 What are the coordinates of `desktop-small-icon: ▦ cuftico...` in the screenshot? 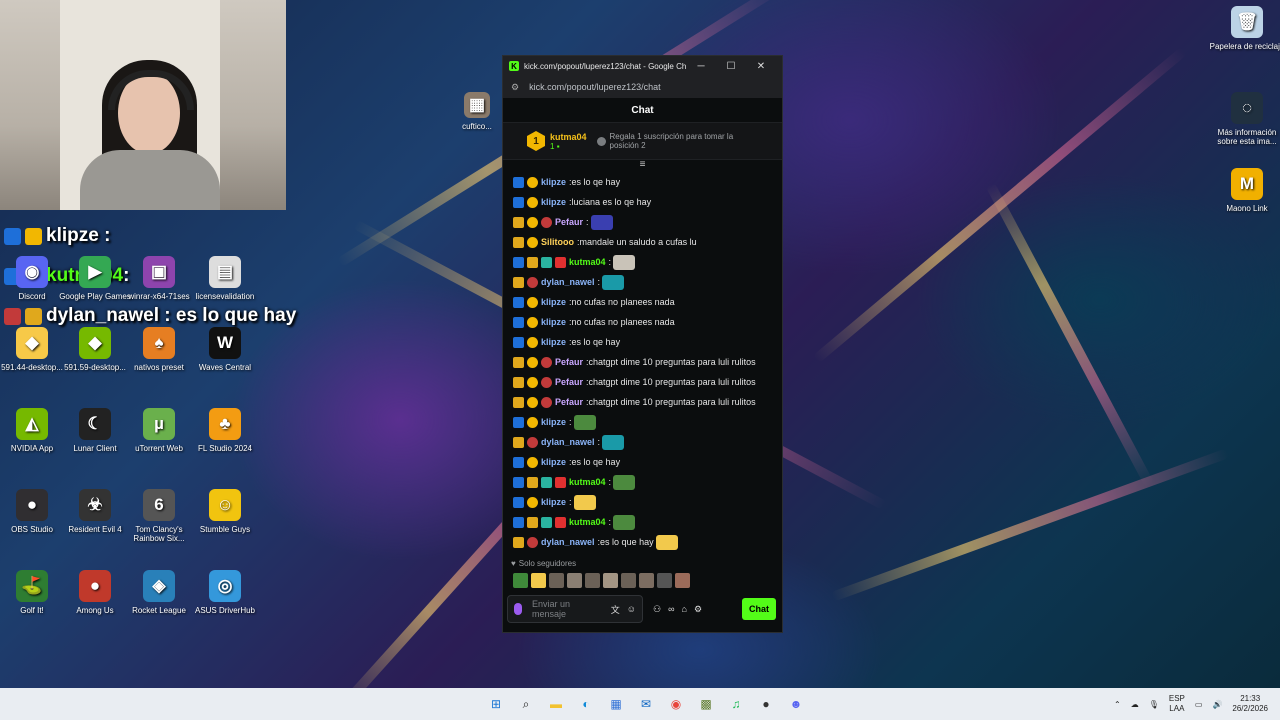 It's located at (477, 111).